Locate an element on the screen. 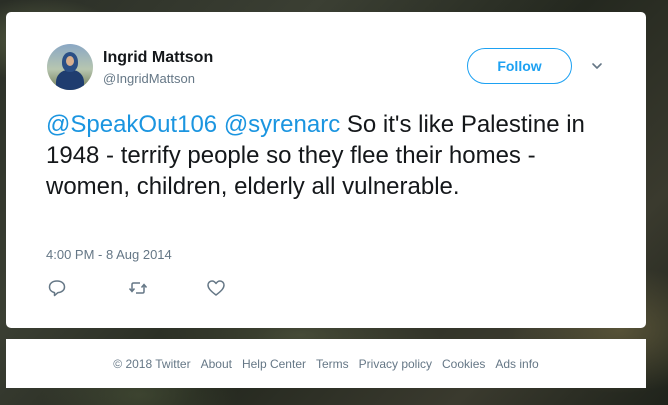 This screenshot has height=405, width=668. footer-link-help-center: Help Center is located at coordinates (274, 364).